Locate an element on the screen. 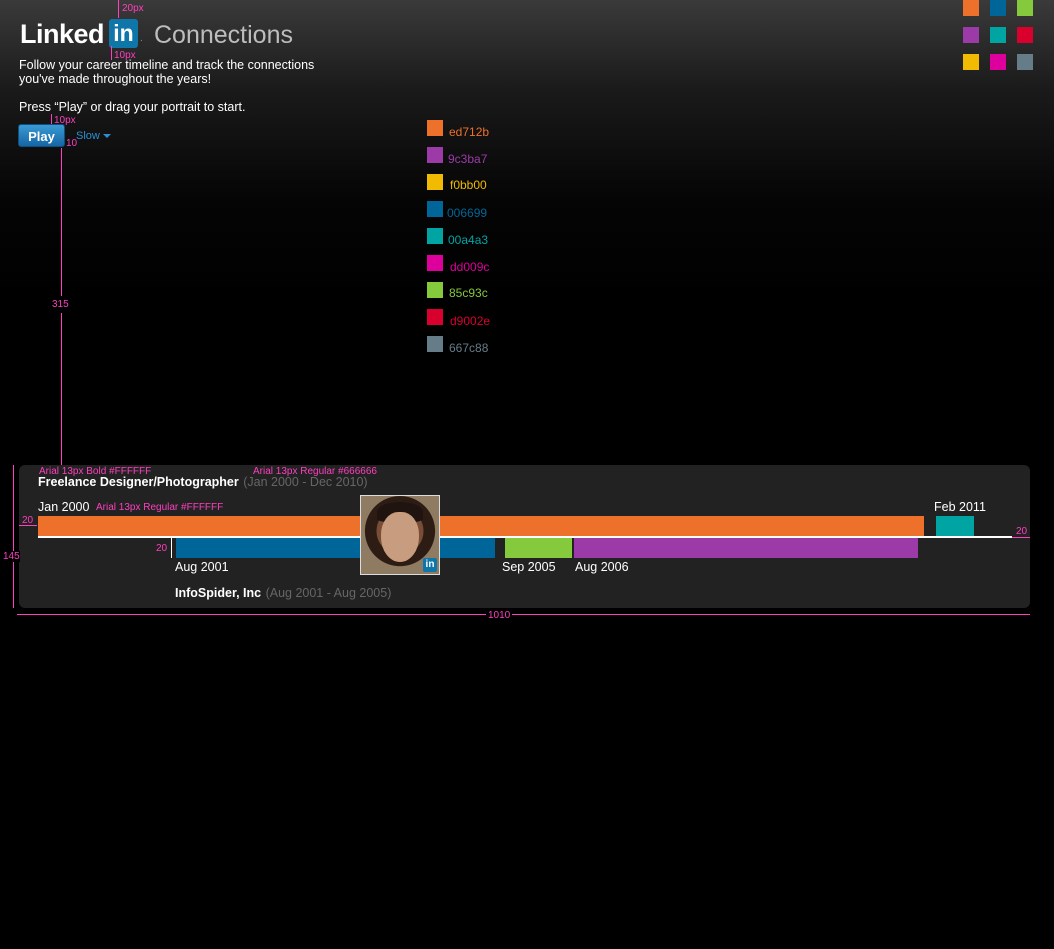 The height and width of the screenshot is (949, 1054). color-swatch-label: 00a4a3 is located at coordinates (468, 240).